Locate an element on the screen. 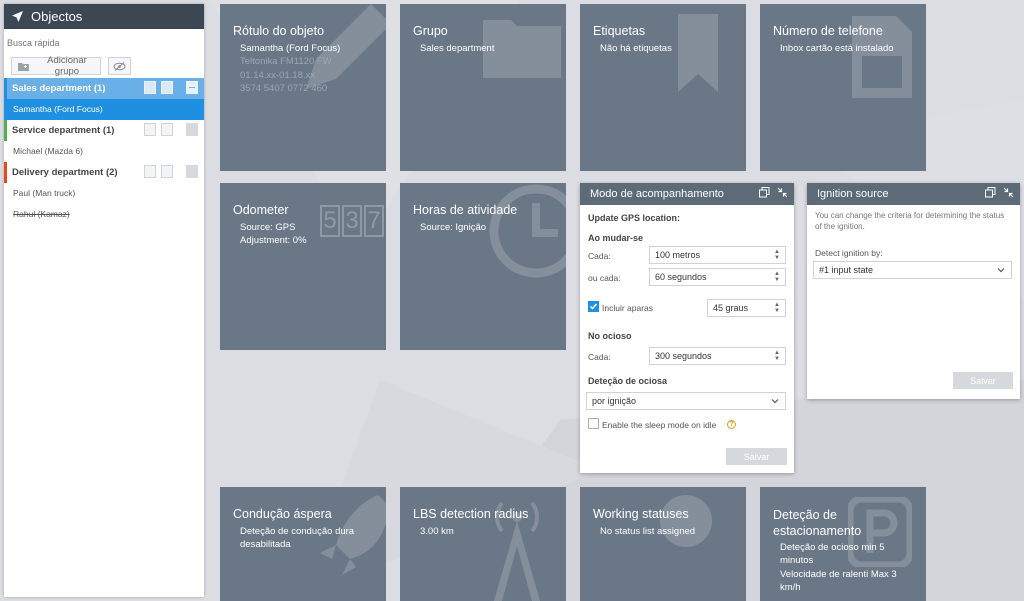  unit-label: Paul (Man truck) is located at coordinates (44, 193).